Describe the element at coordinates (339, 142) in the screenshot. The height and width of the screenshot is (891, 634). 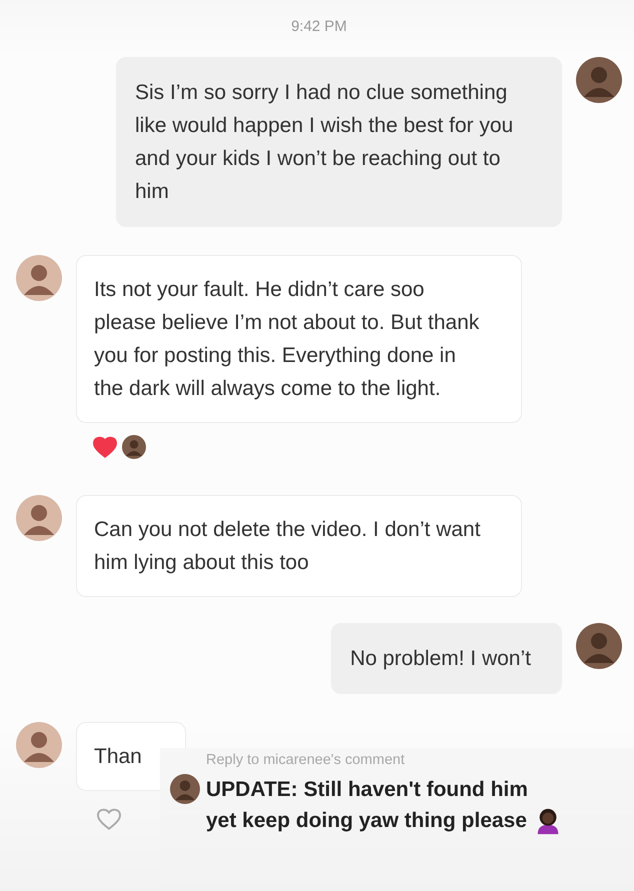
I see `message-bubble: Sis I’m so sorry I had no clue something like would happen I wish the best for you and your kids I won’t be reaching out to him` at that location.